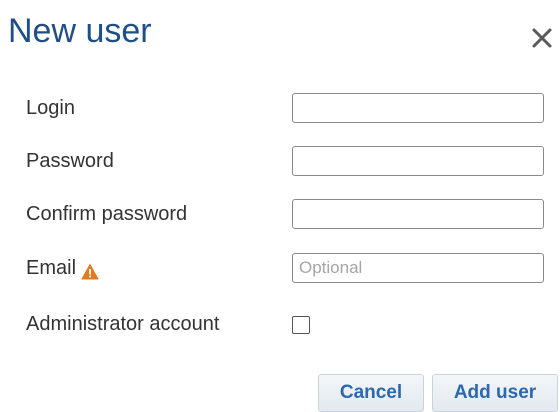  What do you see at coordinates (371, 393) in the screenshot?
I see `cancel-button: Cancel` at bounding box center [371, 393].